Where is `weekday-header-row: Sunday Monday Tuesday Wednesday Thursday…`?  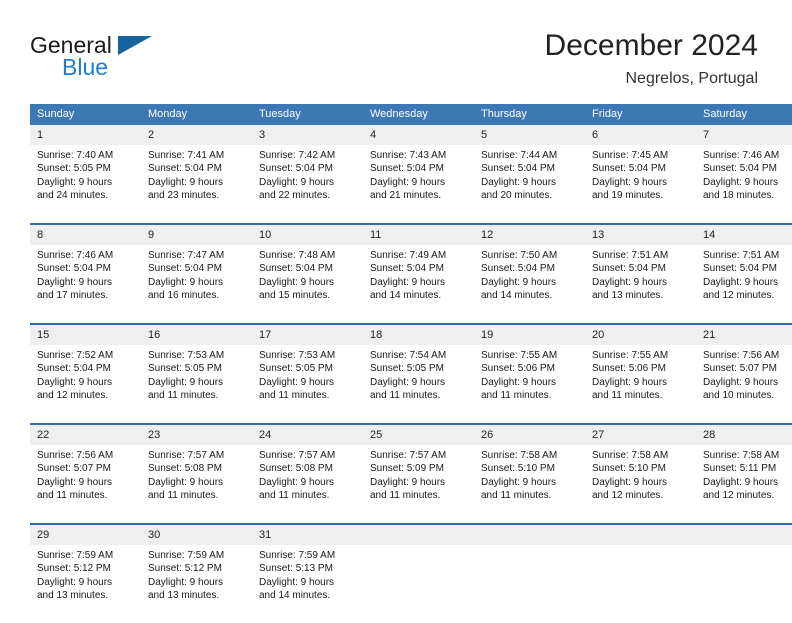
weekday-header-row: Sunday Monday Tuesday Wednesday Thursday… is located at coordinates (411, 114).